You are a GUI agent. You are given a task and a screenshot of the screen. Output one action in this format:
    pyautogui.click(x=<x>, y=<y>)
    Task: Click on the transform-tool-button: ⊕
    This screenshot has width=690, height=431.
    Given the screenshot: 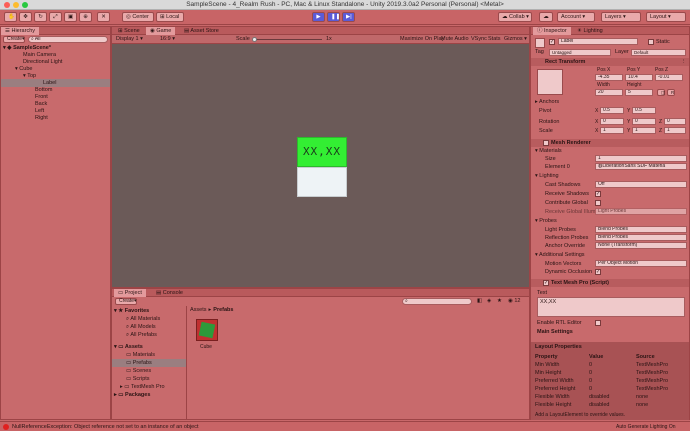 What is the action you would take?
    pyautogui.click(x=85, y=17)
    